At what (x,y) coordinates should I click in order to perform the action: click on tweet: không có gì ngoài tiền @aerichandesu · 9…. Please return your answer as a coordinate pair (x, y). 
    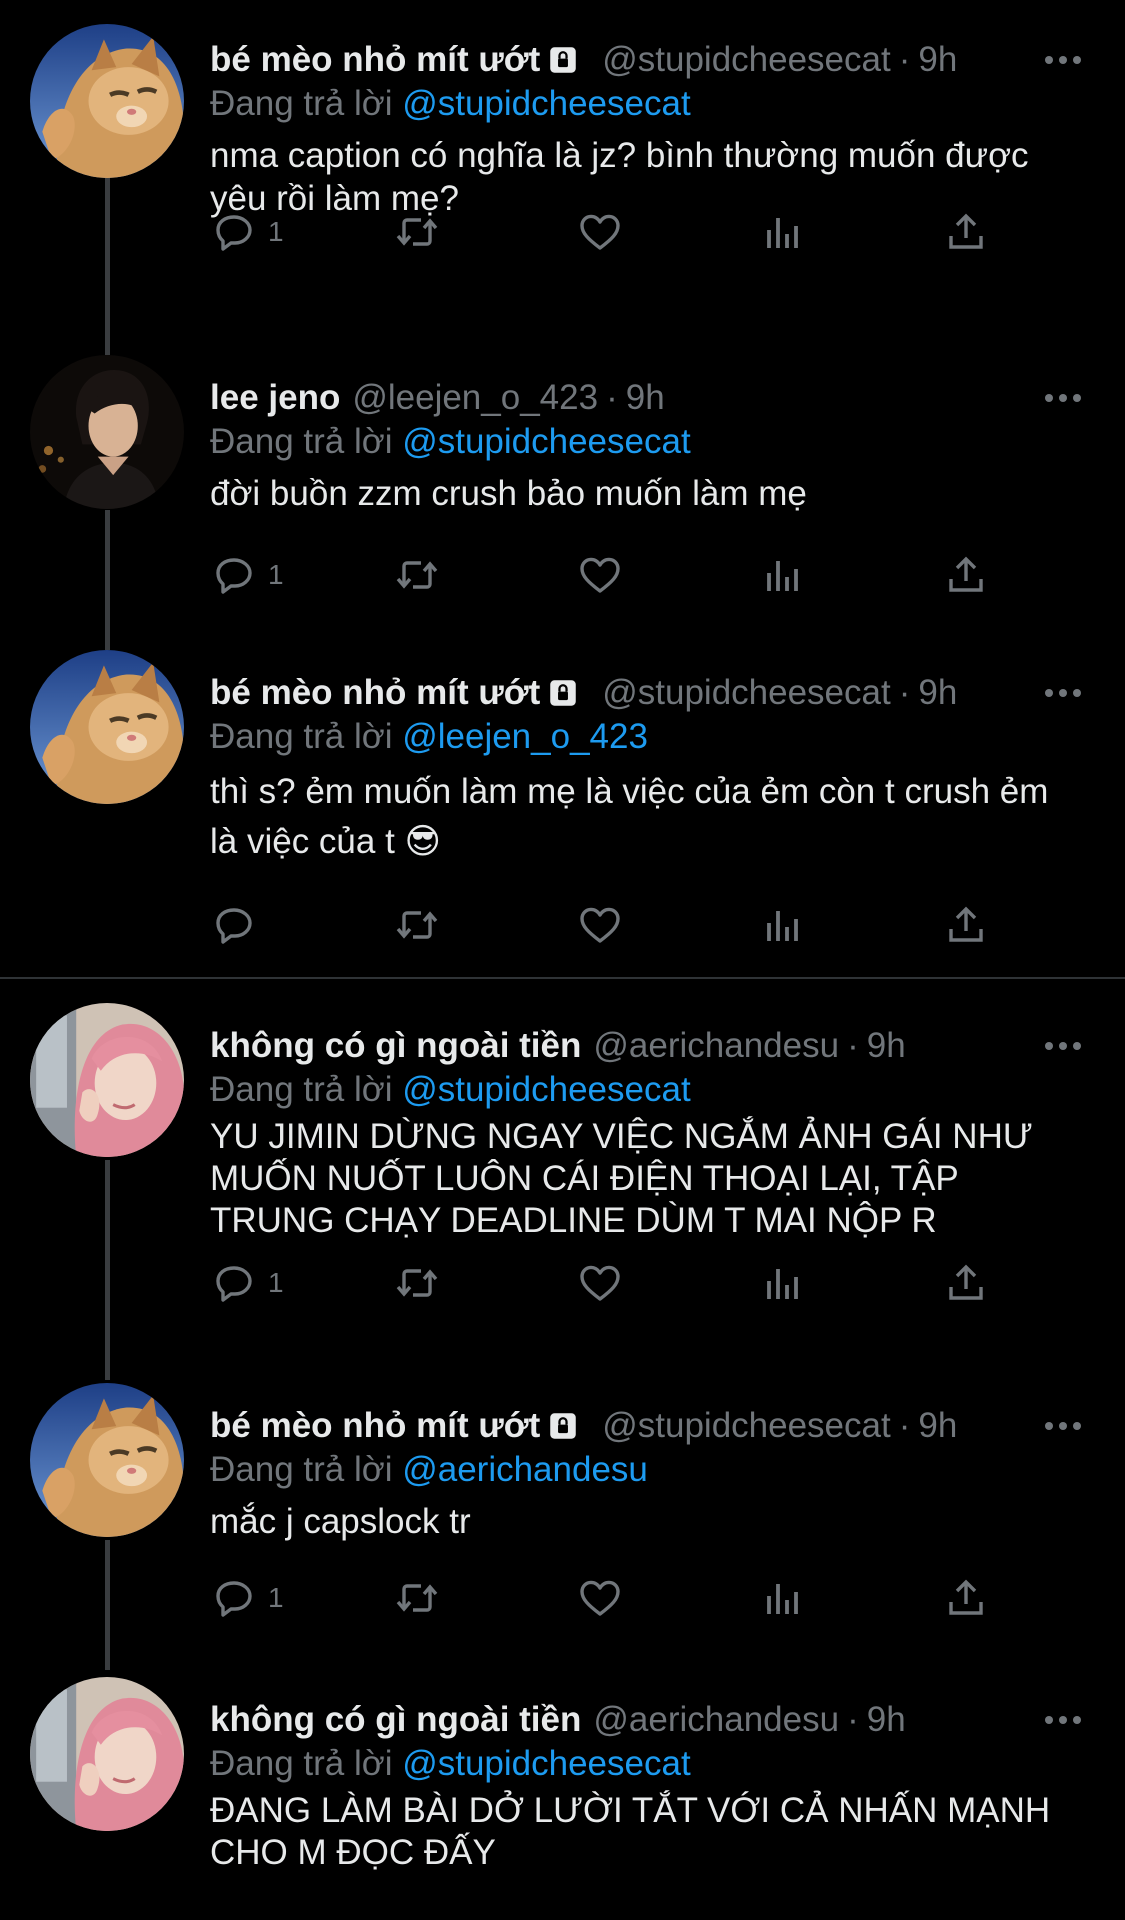
    Looking at the image, I should click on (562, 1792).